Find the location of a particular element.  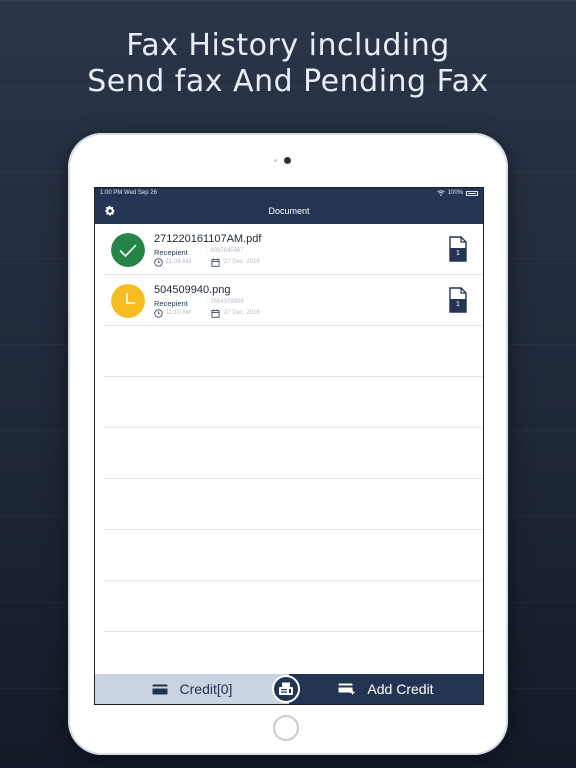

battery-icon is located at coordinates (472, 193).